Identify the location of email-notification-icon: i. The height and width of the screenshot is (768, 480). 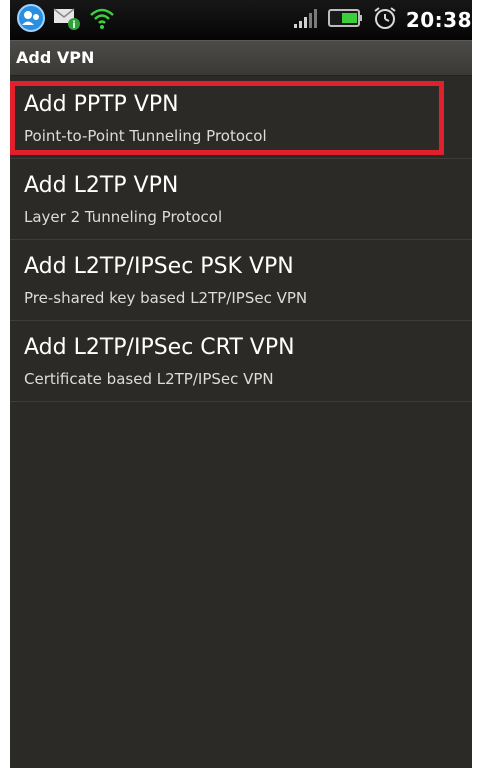
(67, 20).